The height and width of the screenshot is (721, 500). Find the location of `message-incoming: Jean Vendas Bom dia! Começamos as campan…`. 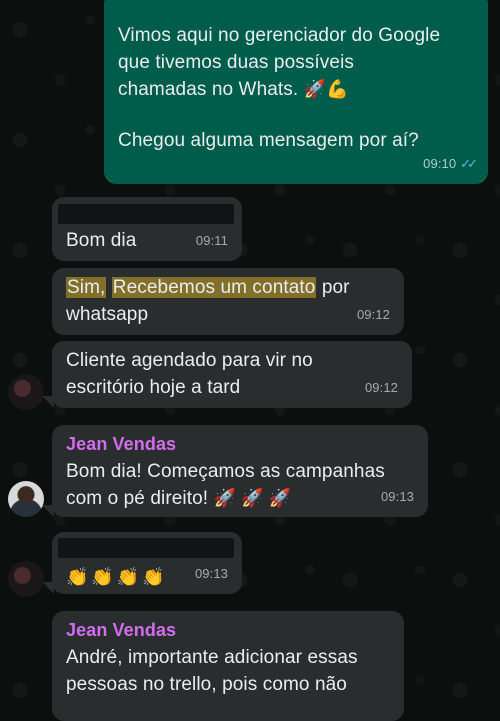

message-incoming: Jean Vendas Bom dia! Começamos as campan… is located at coordinates (240, 471).